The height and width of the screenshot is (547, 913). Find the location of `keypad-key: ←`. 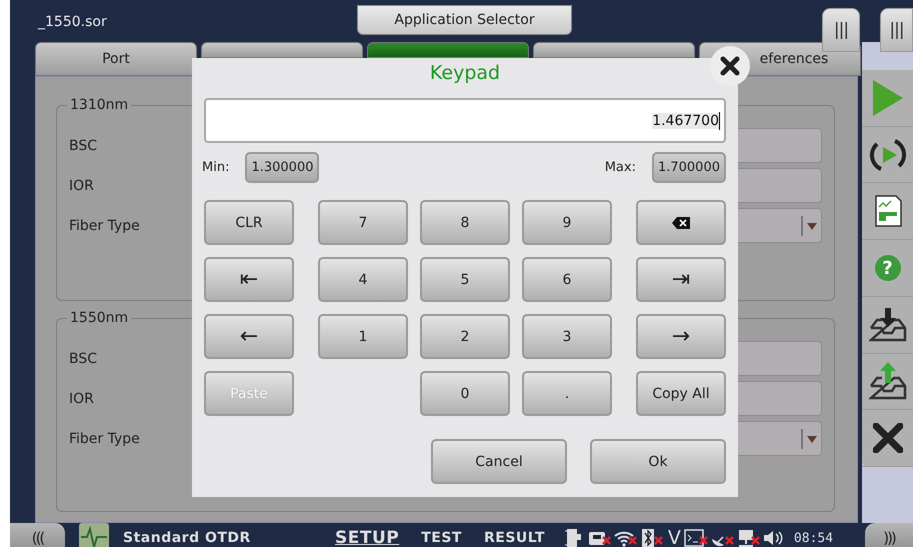

keypad-key: ← is located at coordinates (249, 336).